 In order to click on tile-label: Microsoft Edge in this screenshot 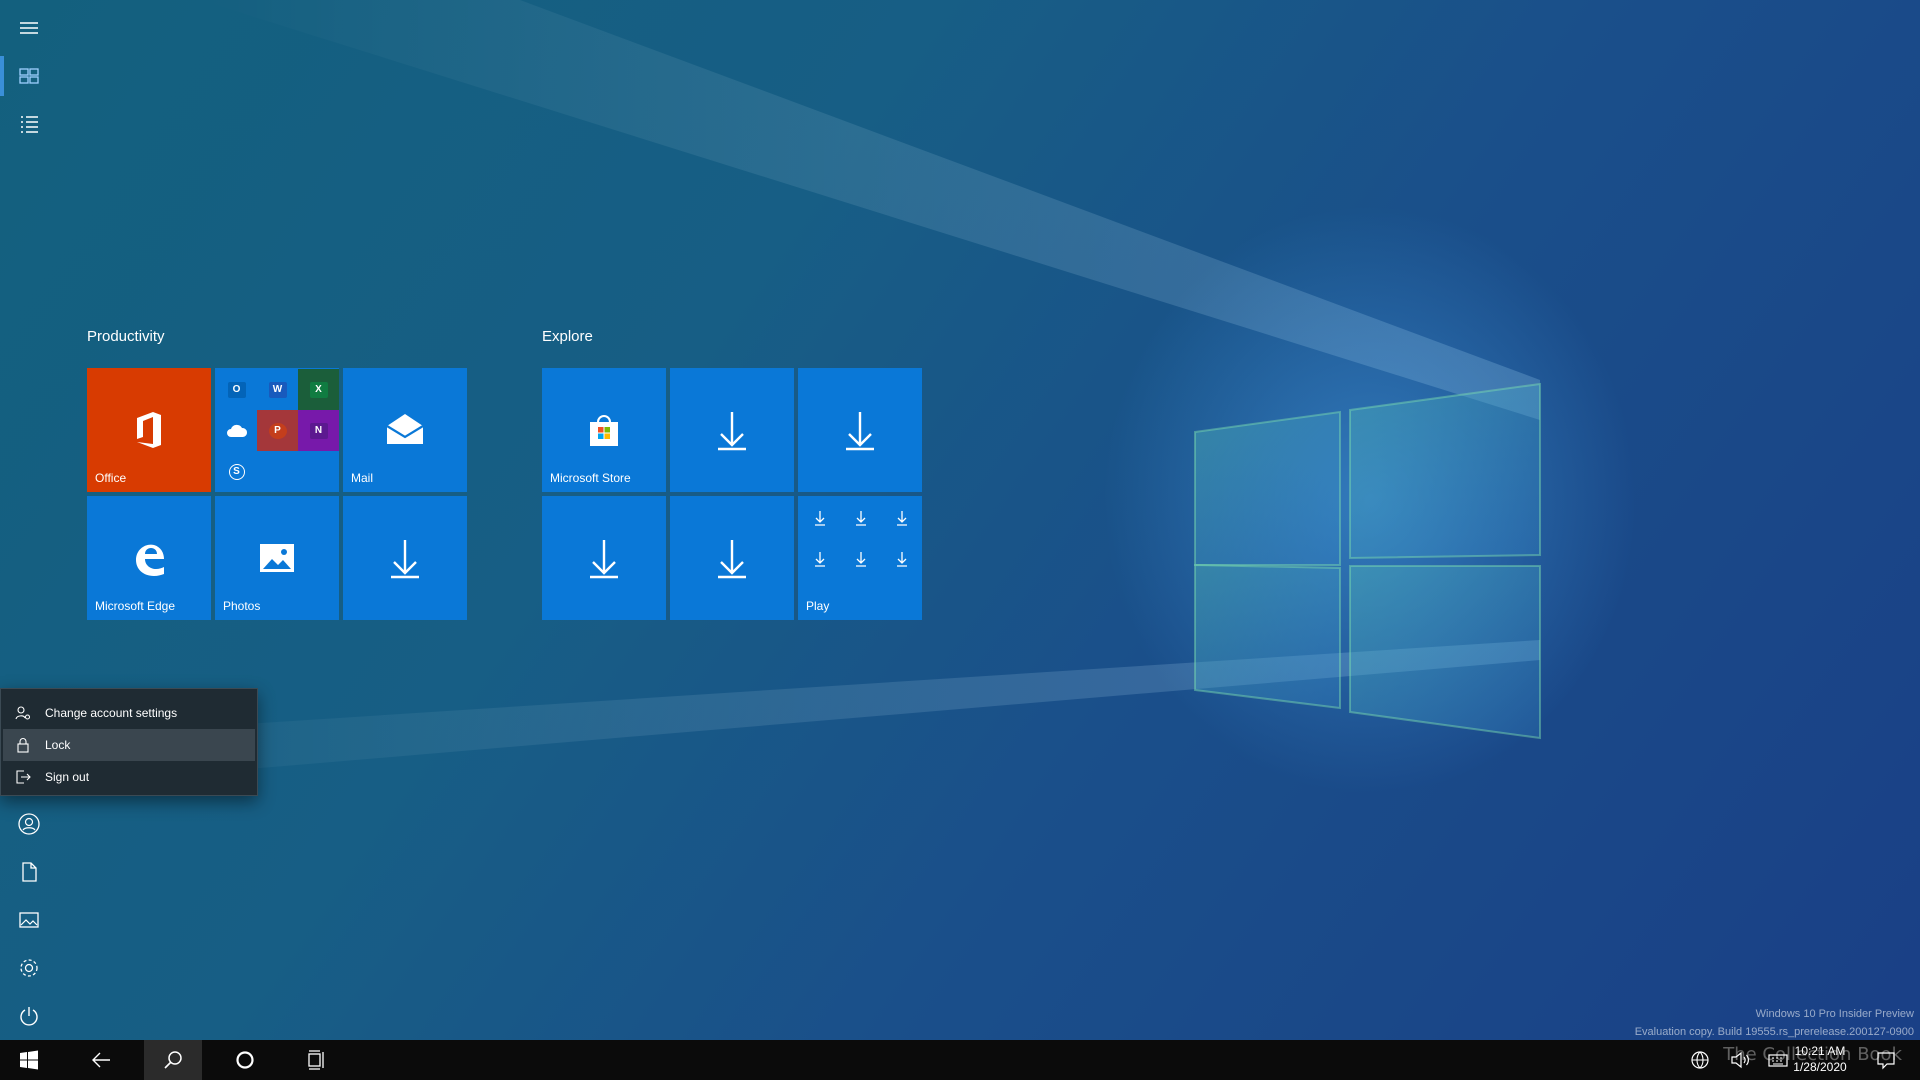, I will do `click(135, 606)`.